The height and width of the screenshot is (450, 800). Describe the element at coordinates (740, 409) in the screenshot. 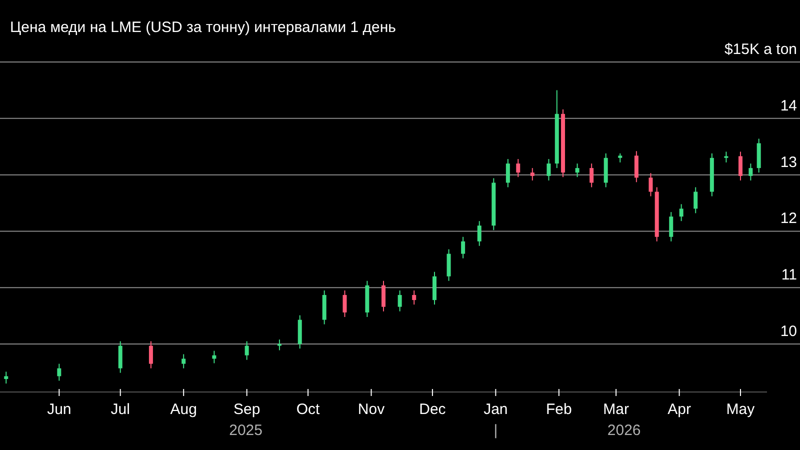

I see `x-axis-label: May` at that location.